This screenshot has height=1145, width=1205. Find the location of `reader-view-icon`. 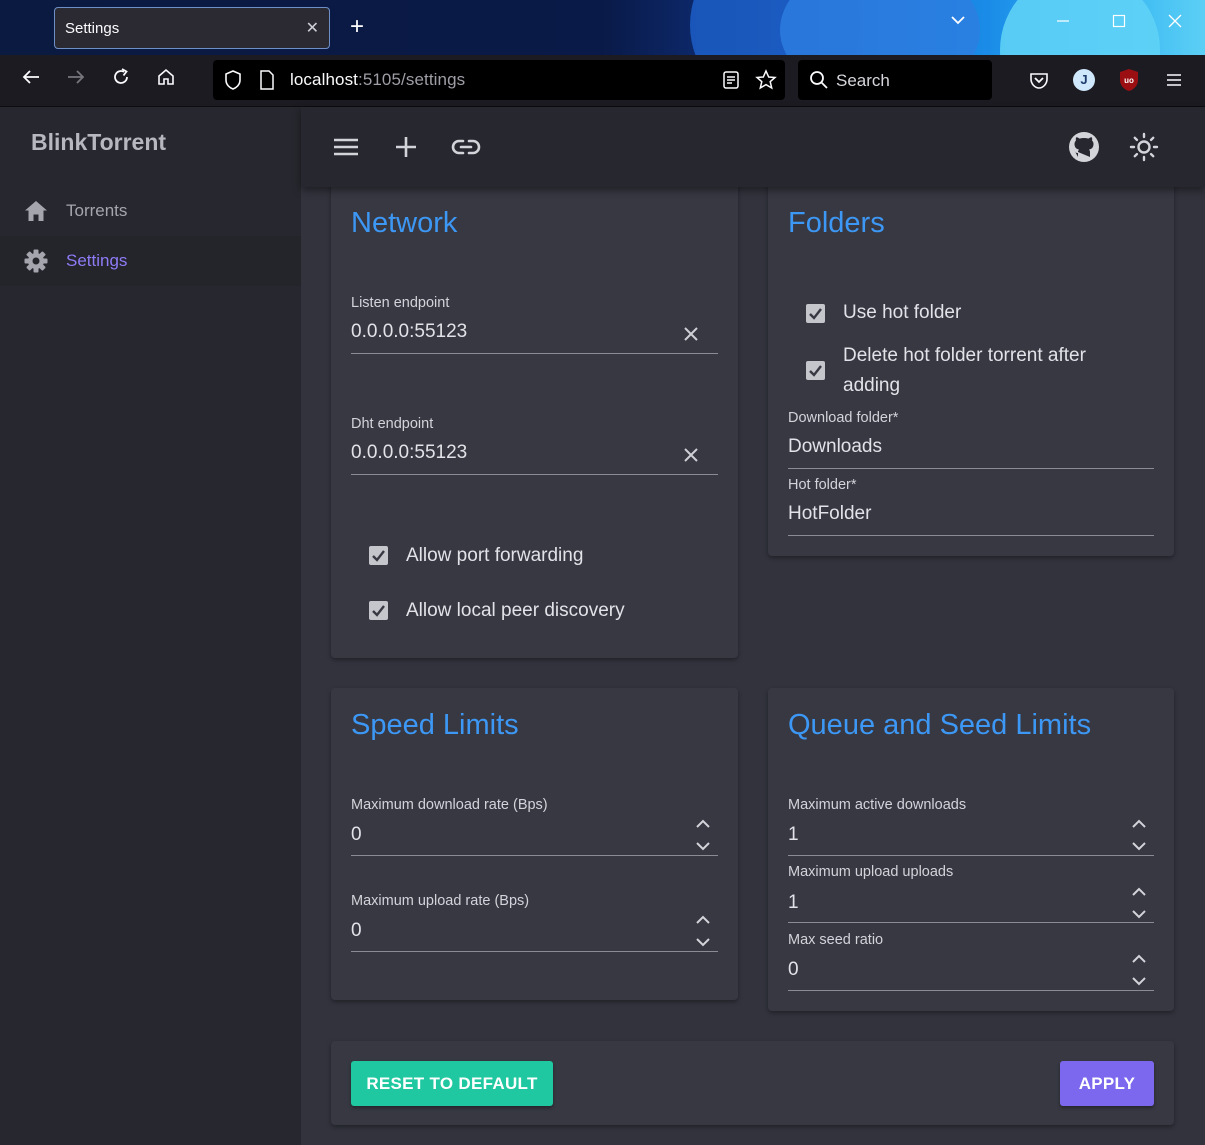

reader-view-icon is located at coordinates (731, 82).